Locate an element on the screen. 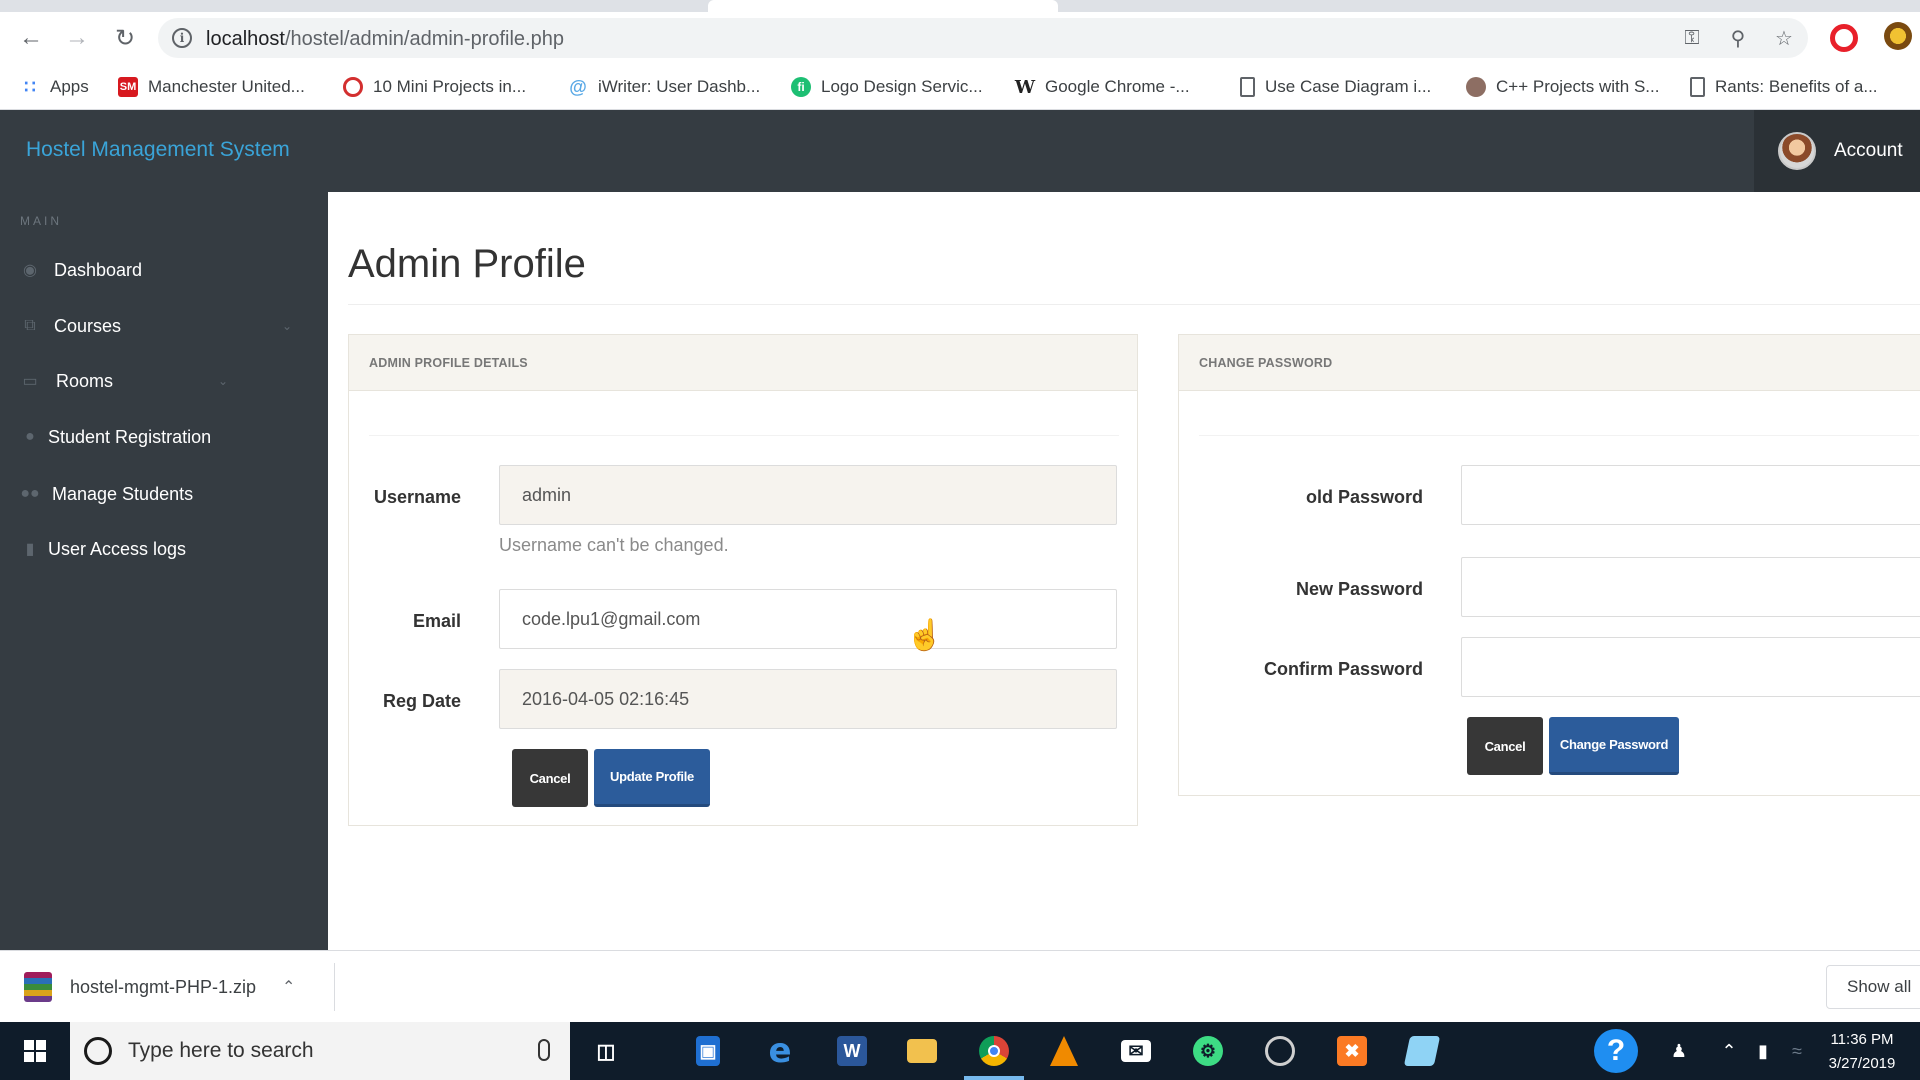 Image resolution: width=1920 pixels, height=1080 pixels. sidebar-item-user-access-logs: ▮ User Access logs is located at coordinates (164, 549).